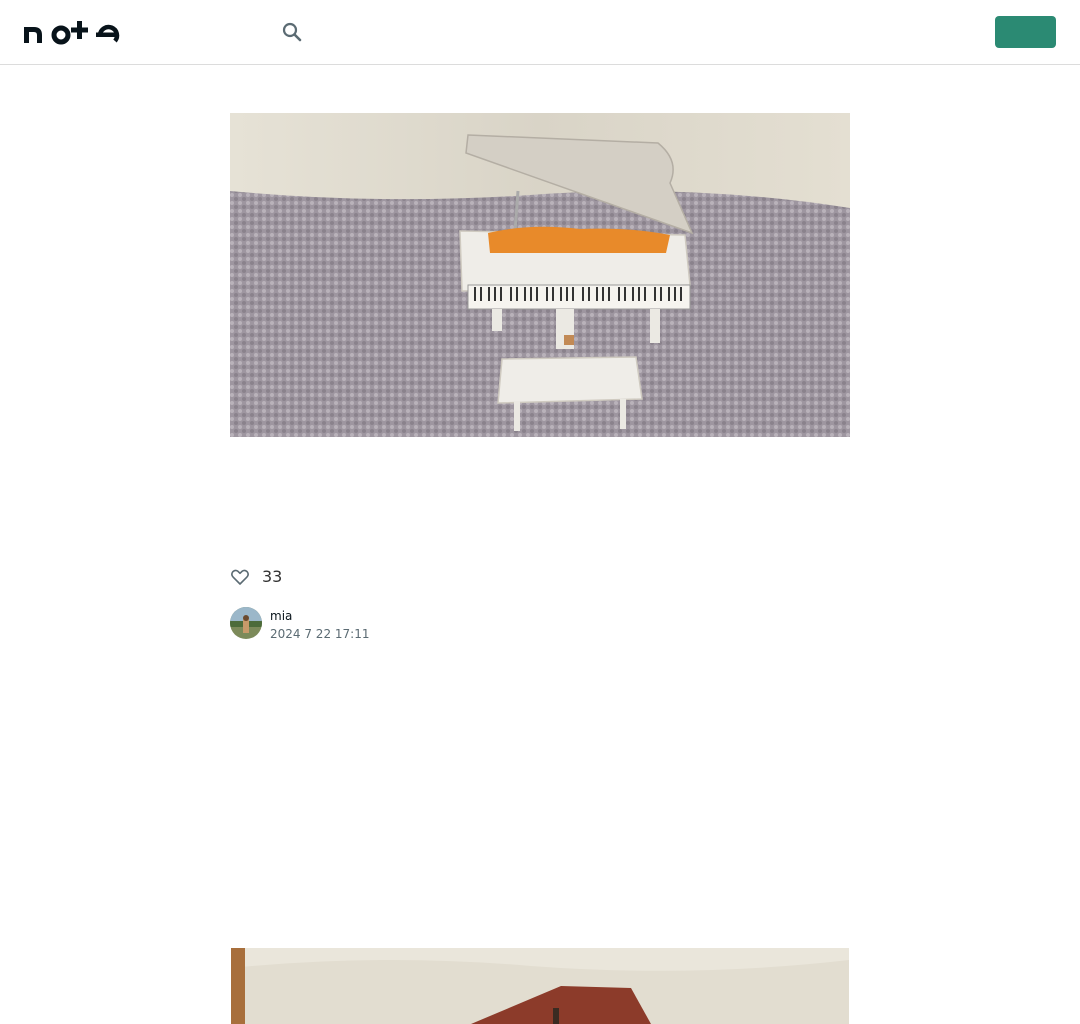 This screenshot has height=1024, width=1080. Describe the element at coordinates (320, 634) in the screenshot. I see `post-date: 2024 7 22 17:11` at that location.